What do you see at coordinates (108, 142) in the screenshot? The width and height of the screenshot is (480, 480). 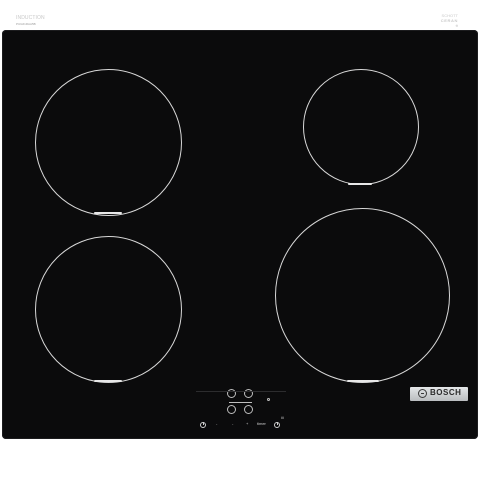 I see `cooking-zone-front-left-top` at bounding box center [108, 142].